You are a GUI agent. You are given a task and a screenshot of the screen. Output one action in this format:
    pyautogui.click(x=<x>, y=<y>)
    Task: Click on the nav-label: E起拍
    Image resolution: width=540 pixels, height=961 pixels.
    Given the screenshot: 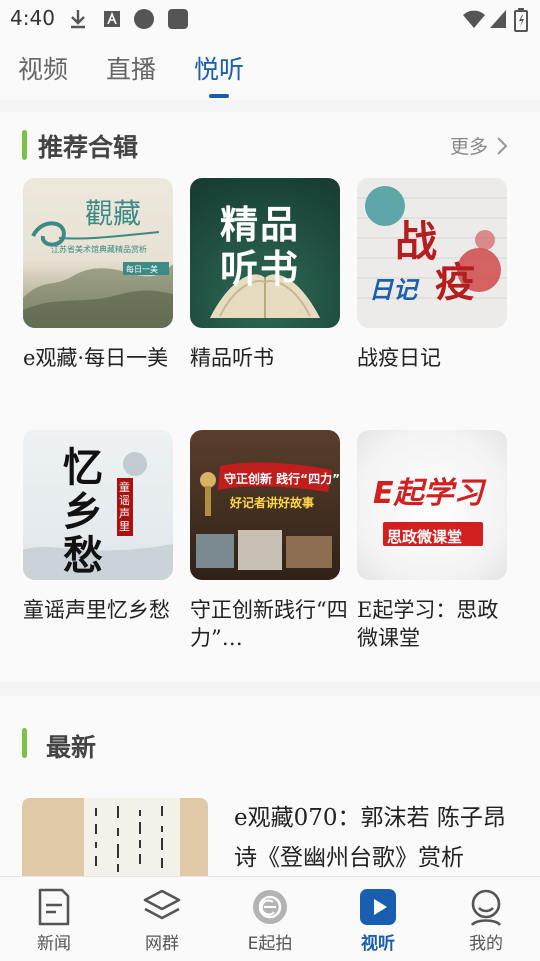 What is the action you would take?
    pyautogui.click(x=270, y=944)
    